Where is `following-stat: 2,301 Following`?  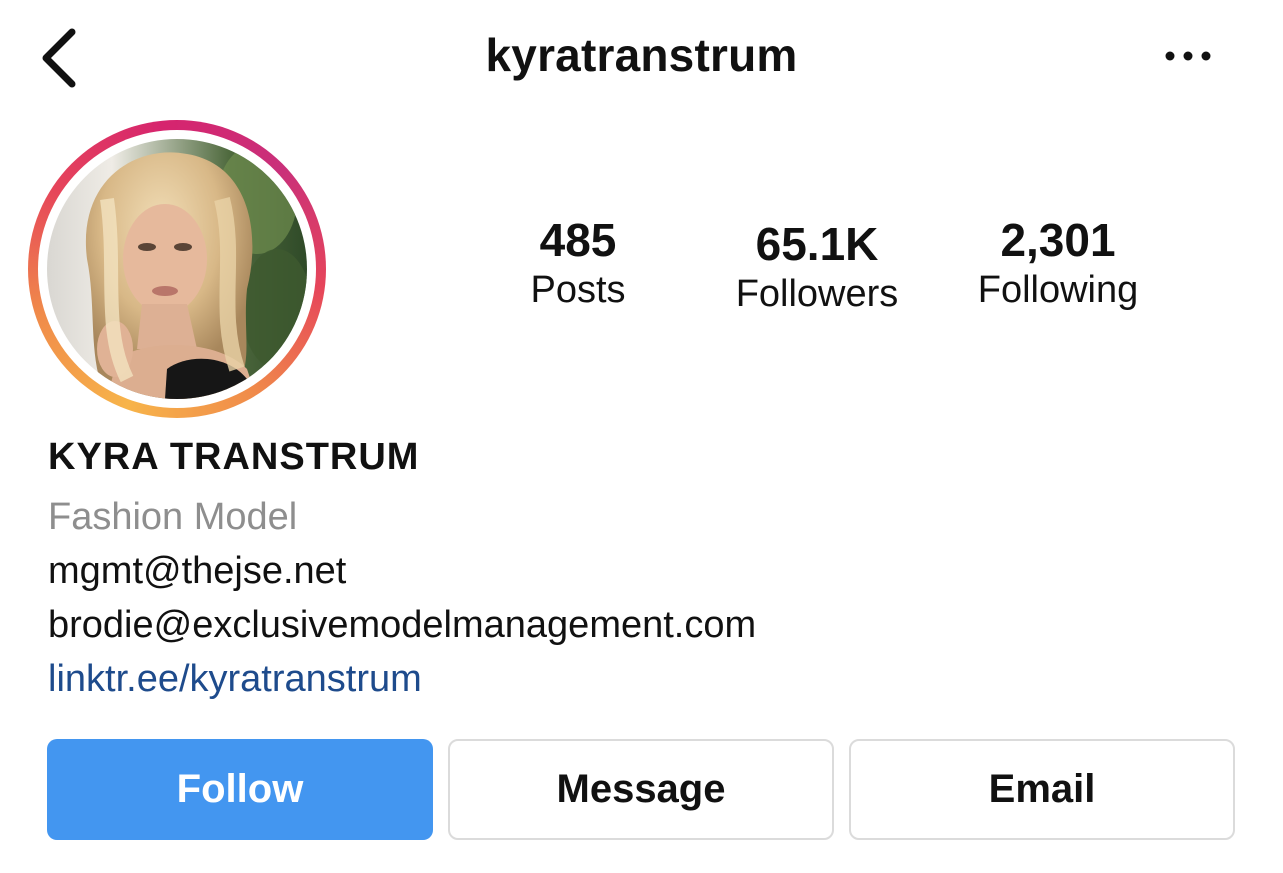 following-stat: 2,301 Following is located at coordinates (1058, 264).